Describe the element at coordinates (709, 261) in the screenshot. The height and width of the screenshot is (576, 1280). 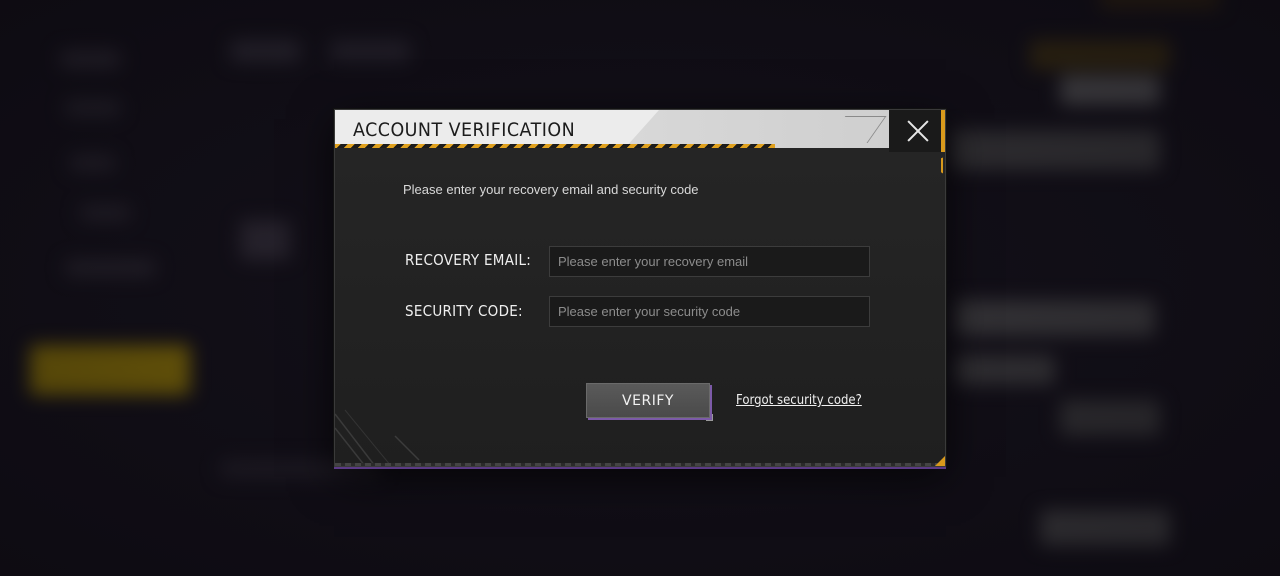
I see `recovery-email-input` at that location.